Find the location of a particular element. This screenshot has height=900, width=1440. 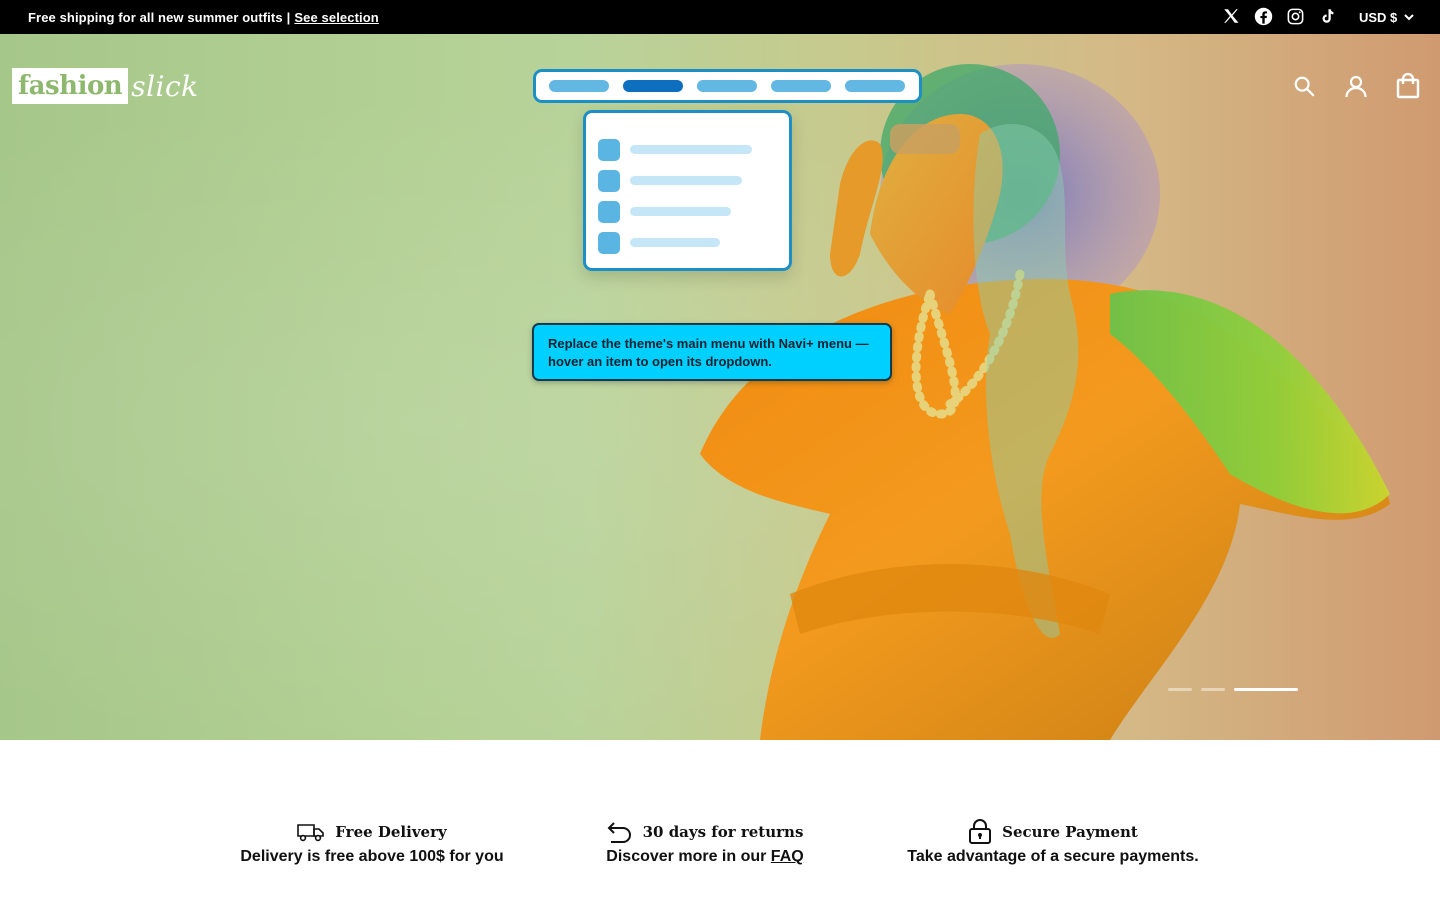

currency-label: USD $ is located at coordinates (1378, 17).